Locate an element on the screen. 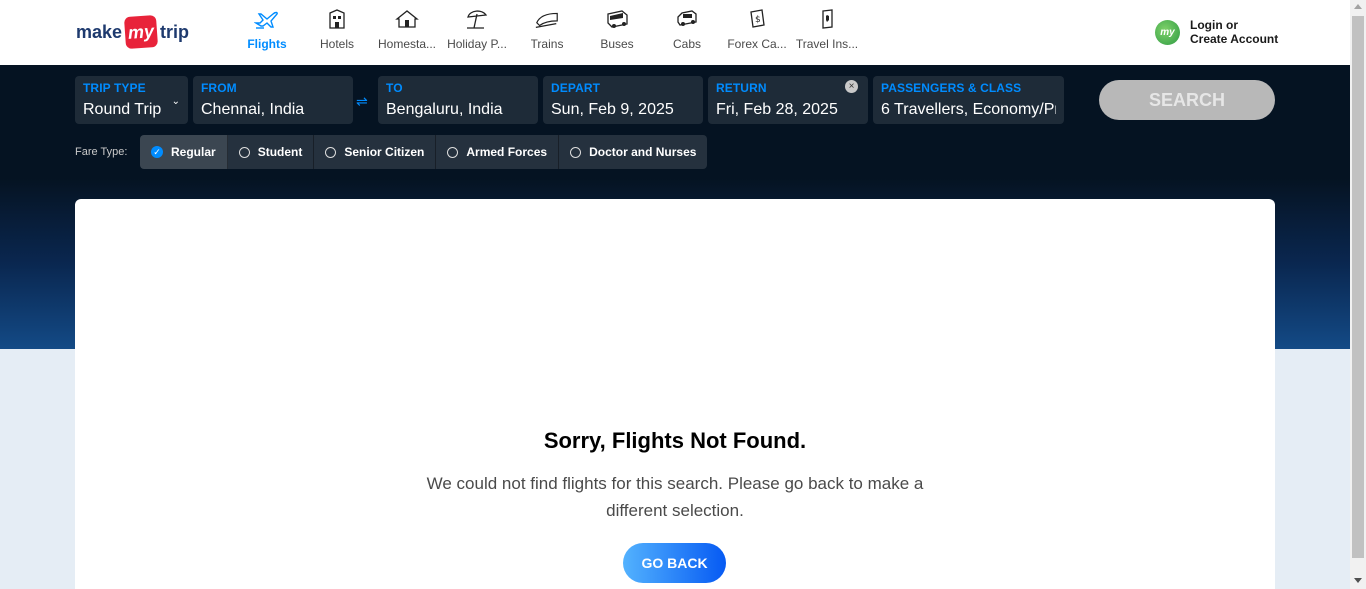 This screenshot has height=589, width=1366. fare-option-label: Regular is located at coordinates (193, 152).